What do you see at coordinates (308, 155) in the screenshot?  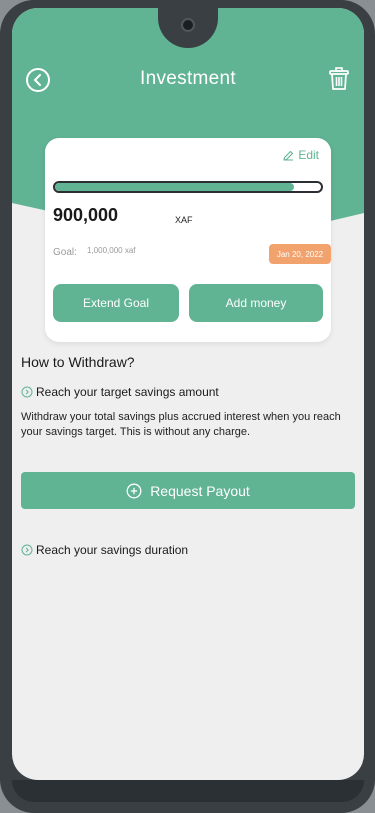 I see `edit-label: Edit` at bounding box center [308, 155].